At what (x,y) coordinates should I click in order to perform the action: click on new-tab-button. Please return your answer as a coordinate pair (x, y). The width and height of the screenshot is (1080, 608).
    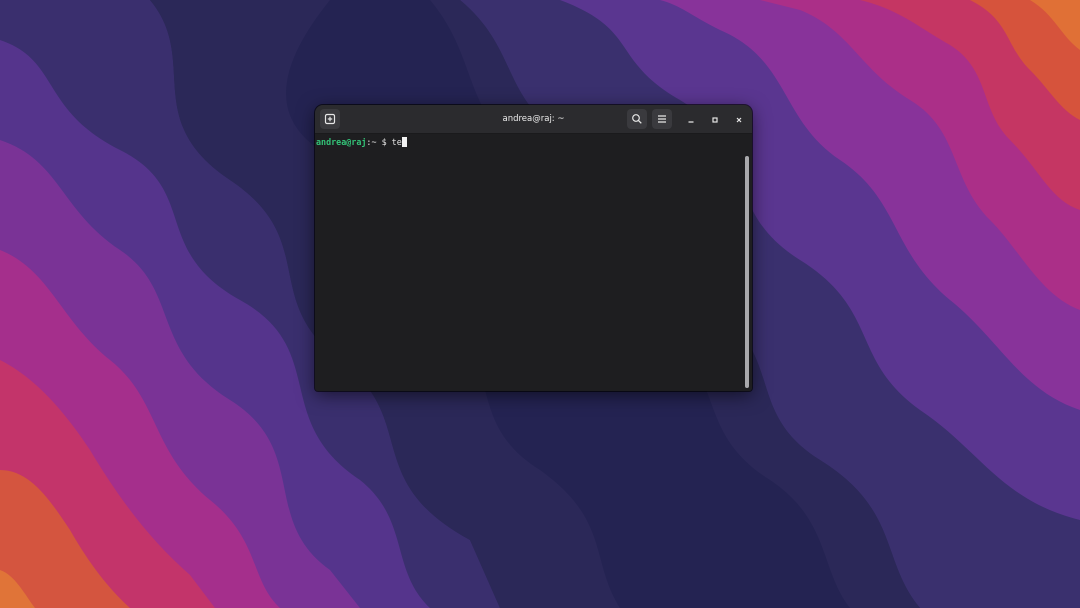
    Looking at the image, I should click on (330, 119).